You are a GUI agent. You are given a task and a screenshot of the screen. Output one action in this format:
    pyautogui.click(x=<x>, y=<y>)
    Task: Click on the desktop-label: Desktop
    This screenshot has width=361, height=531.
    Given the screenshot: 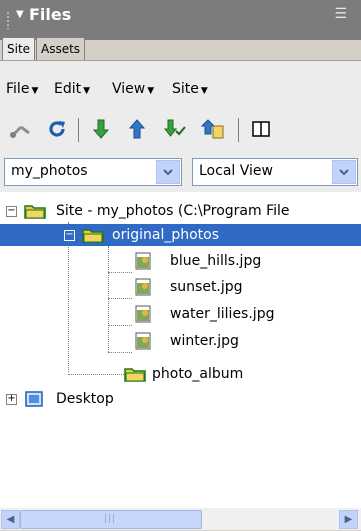 What is the action you would take?
    pyautogui.click(x=85, y=399)
    